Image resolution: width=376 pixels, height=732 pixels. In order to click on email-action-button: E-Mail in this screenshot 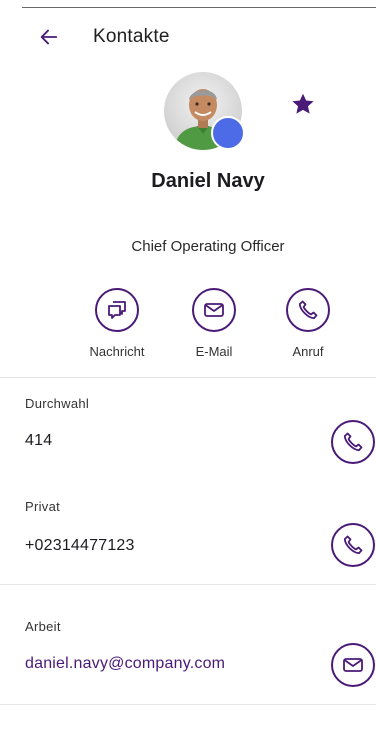, I will do `click(214, 323)`.